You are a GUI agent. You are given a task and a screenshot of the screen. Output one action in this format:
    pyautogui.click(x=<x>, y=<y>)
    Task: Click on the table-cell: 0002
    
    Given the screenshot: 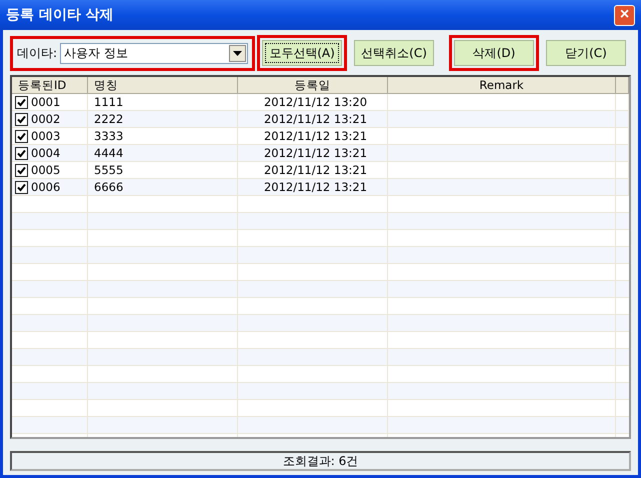 What is the action you would take?
    pyautogui.click(x=45, y=119)
    